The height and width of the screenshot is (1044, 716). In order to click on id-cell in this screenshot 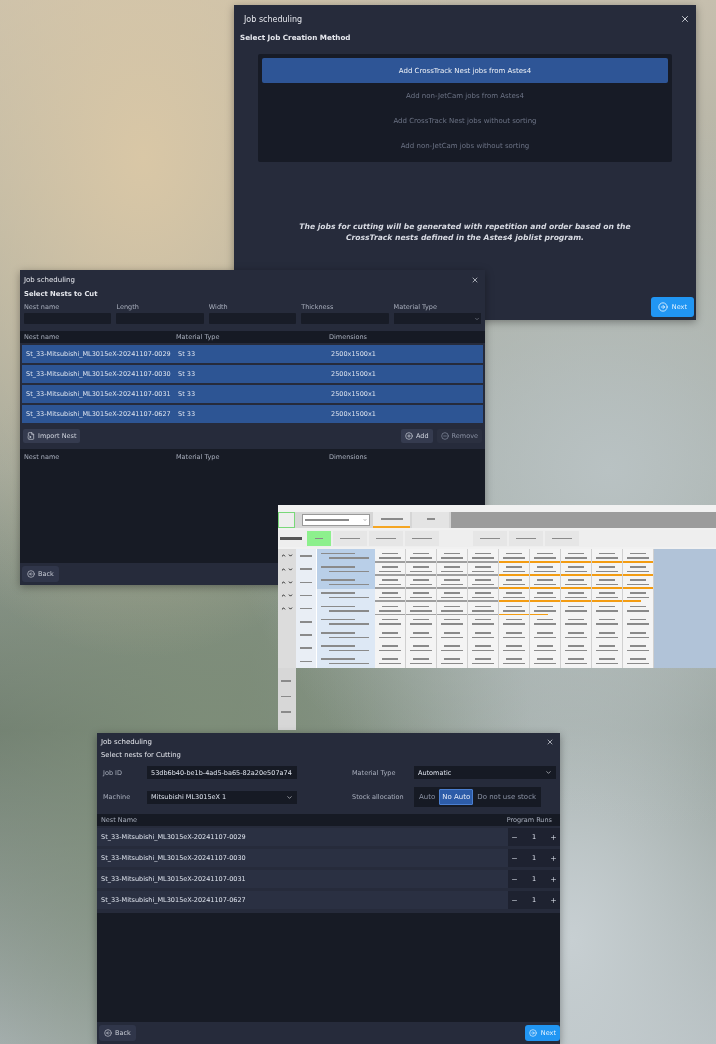, I will do `click(306, 556)`.